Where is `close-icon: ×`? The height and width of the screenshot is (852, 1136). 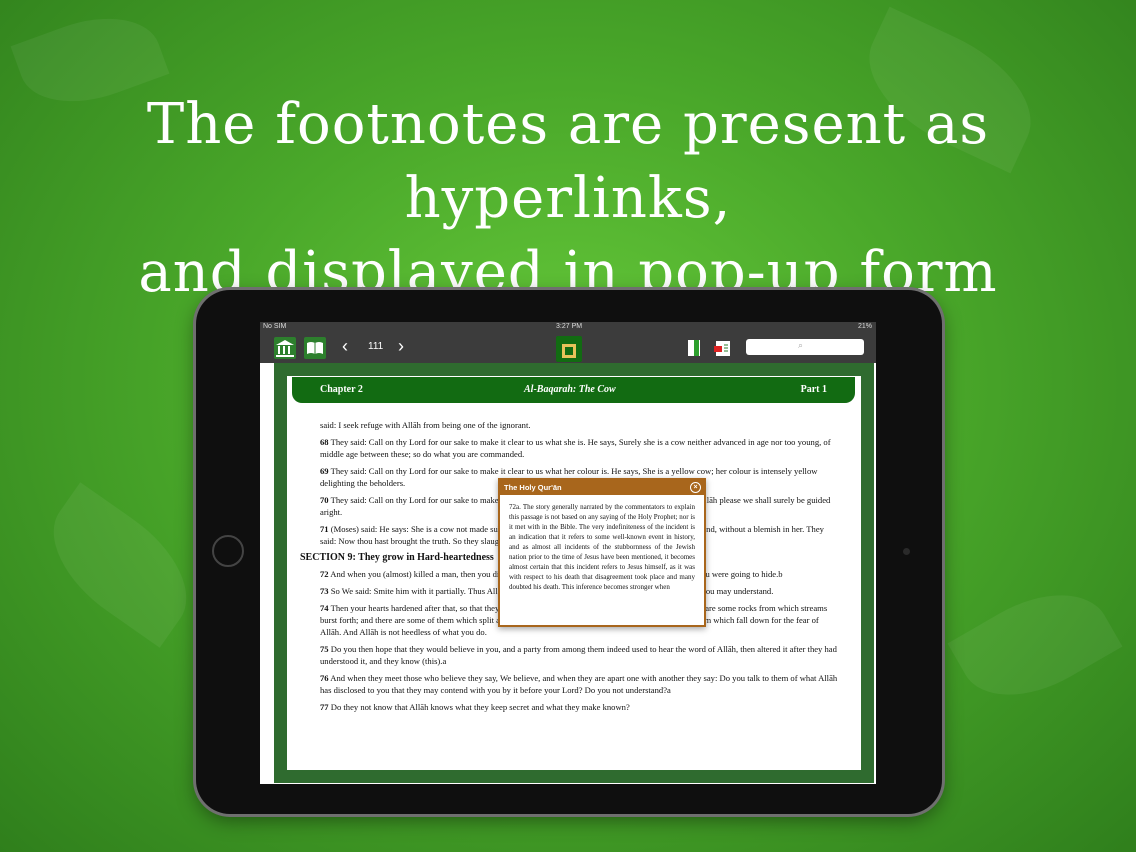 close-icon: × is located at coordinates (695, 487).